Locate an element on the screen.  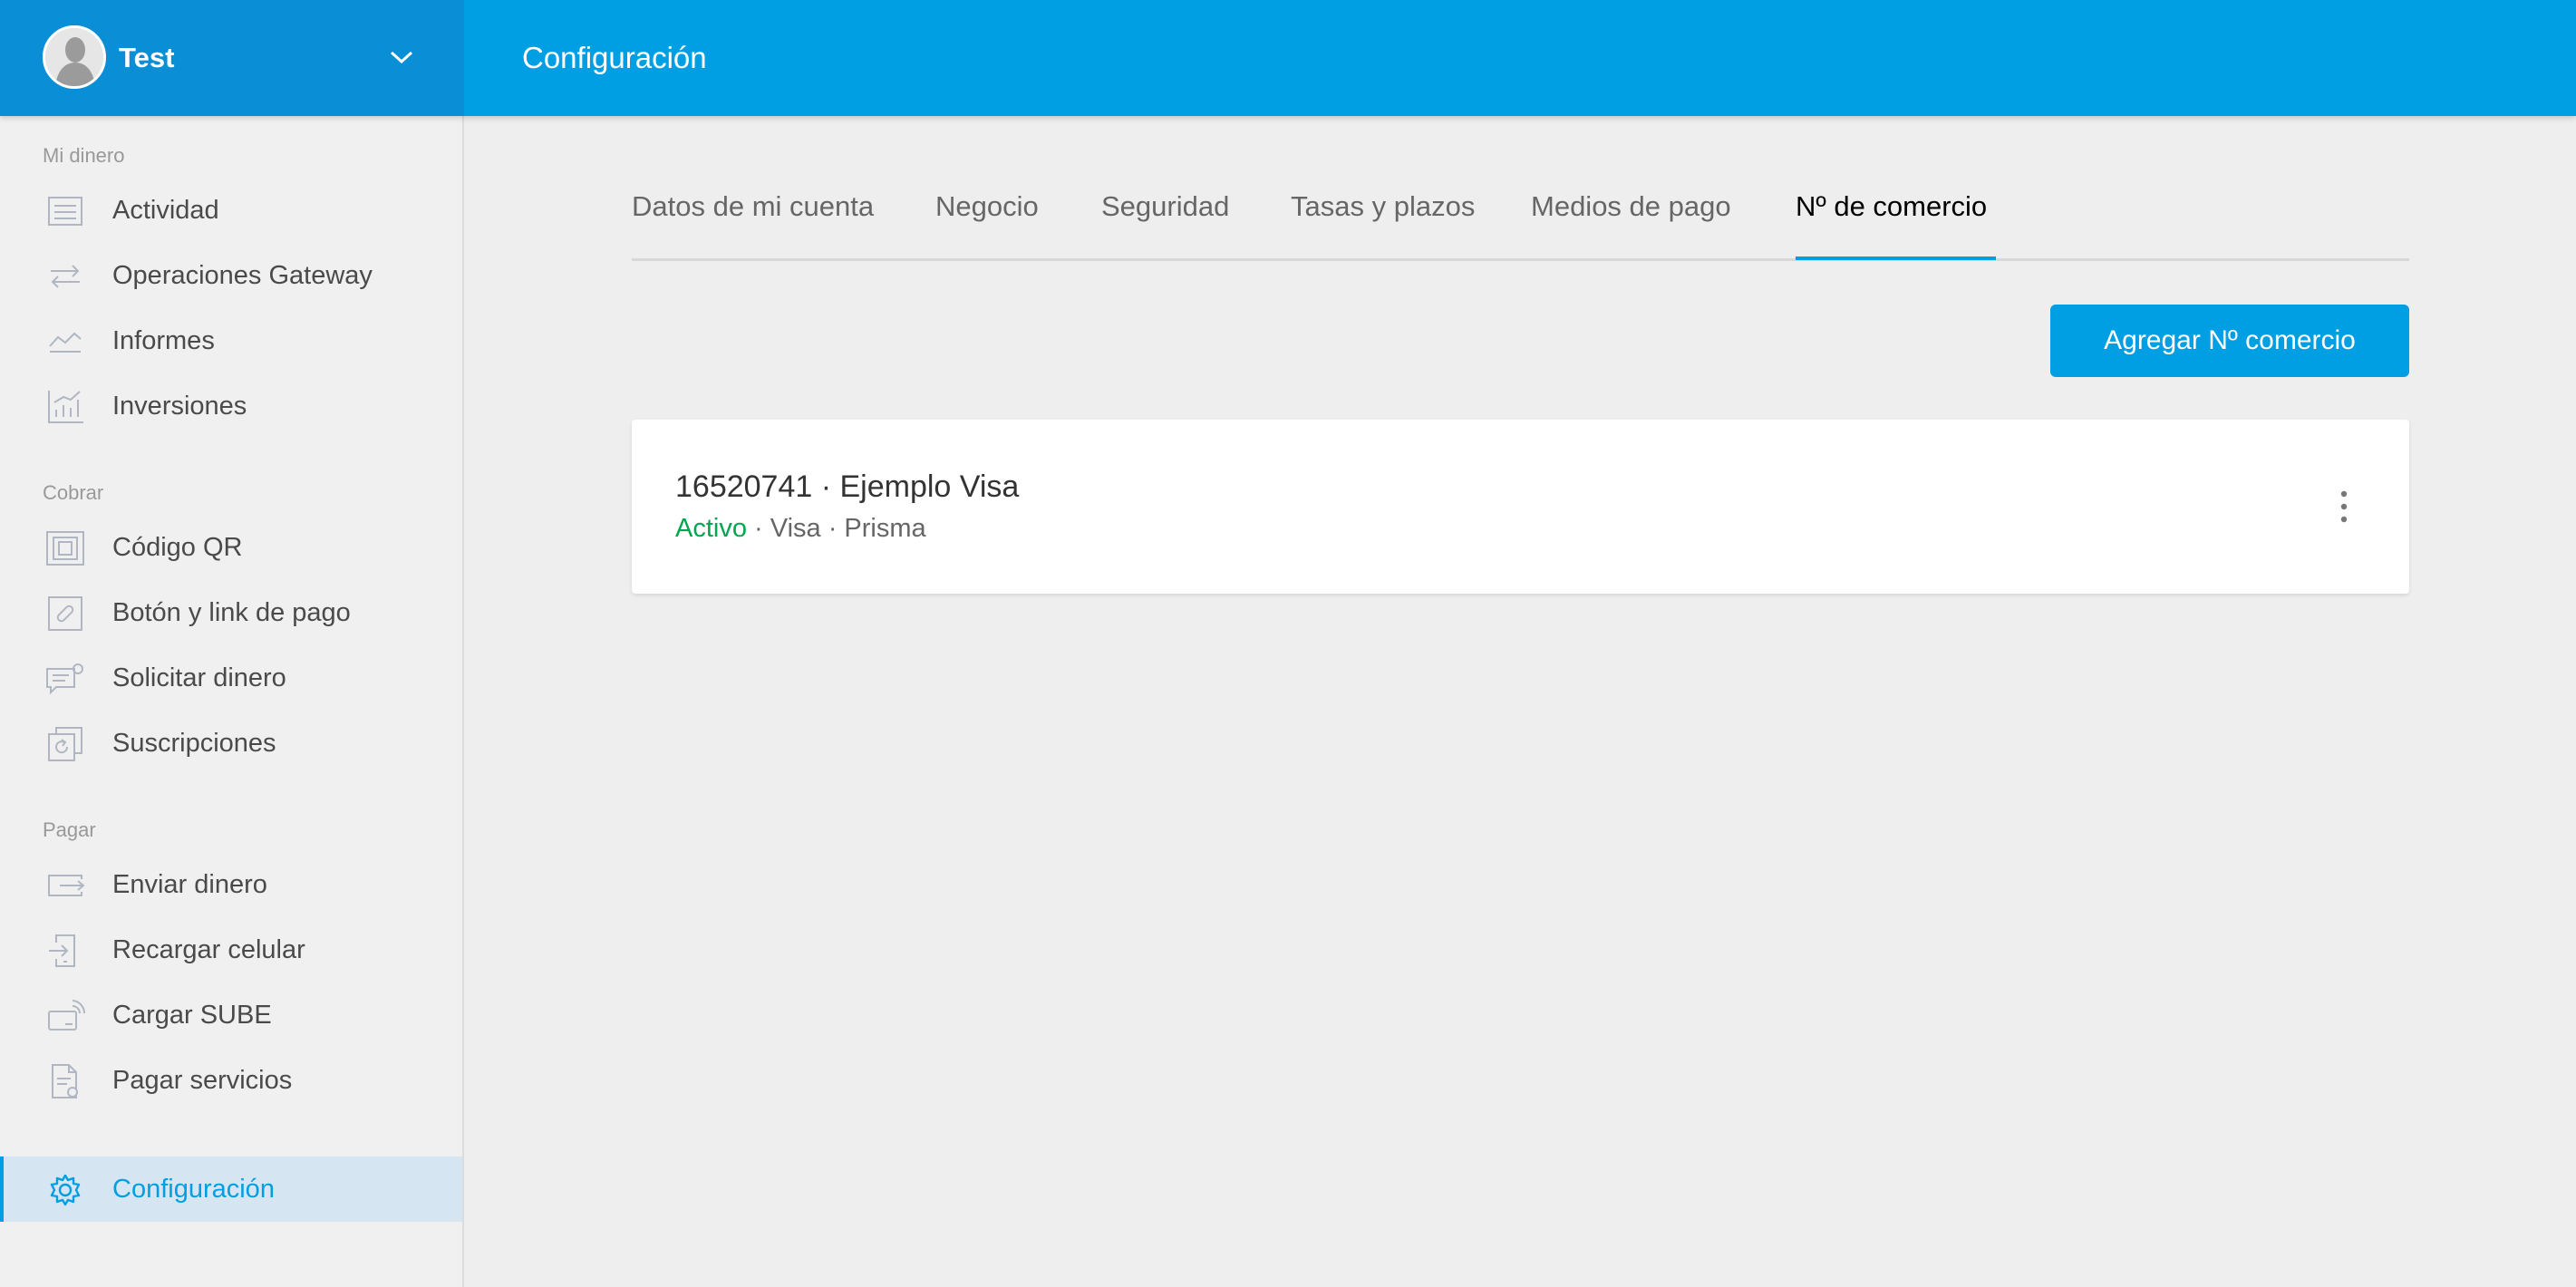
sidebar-item-enviar-dinero: Enviar dinero is located at coordinates (231, 884).